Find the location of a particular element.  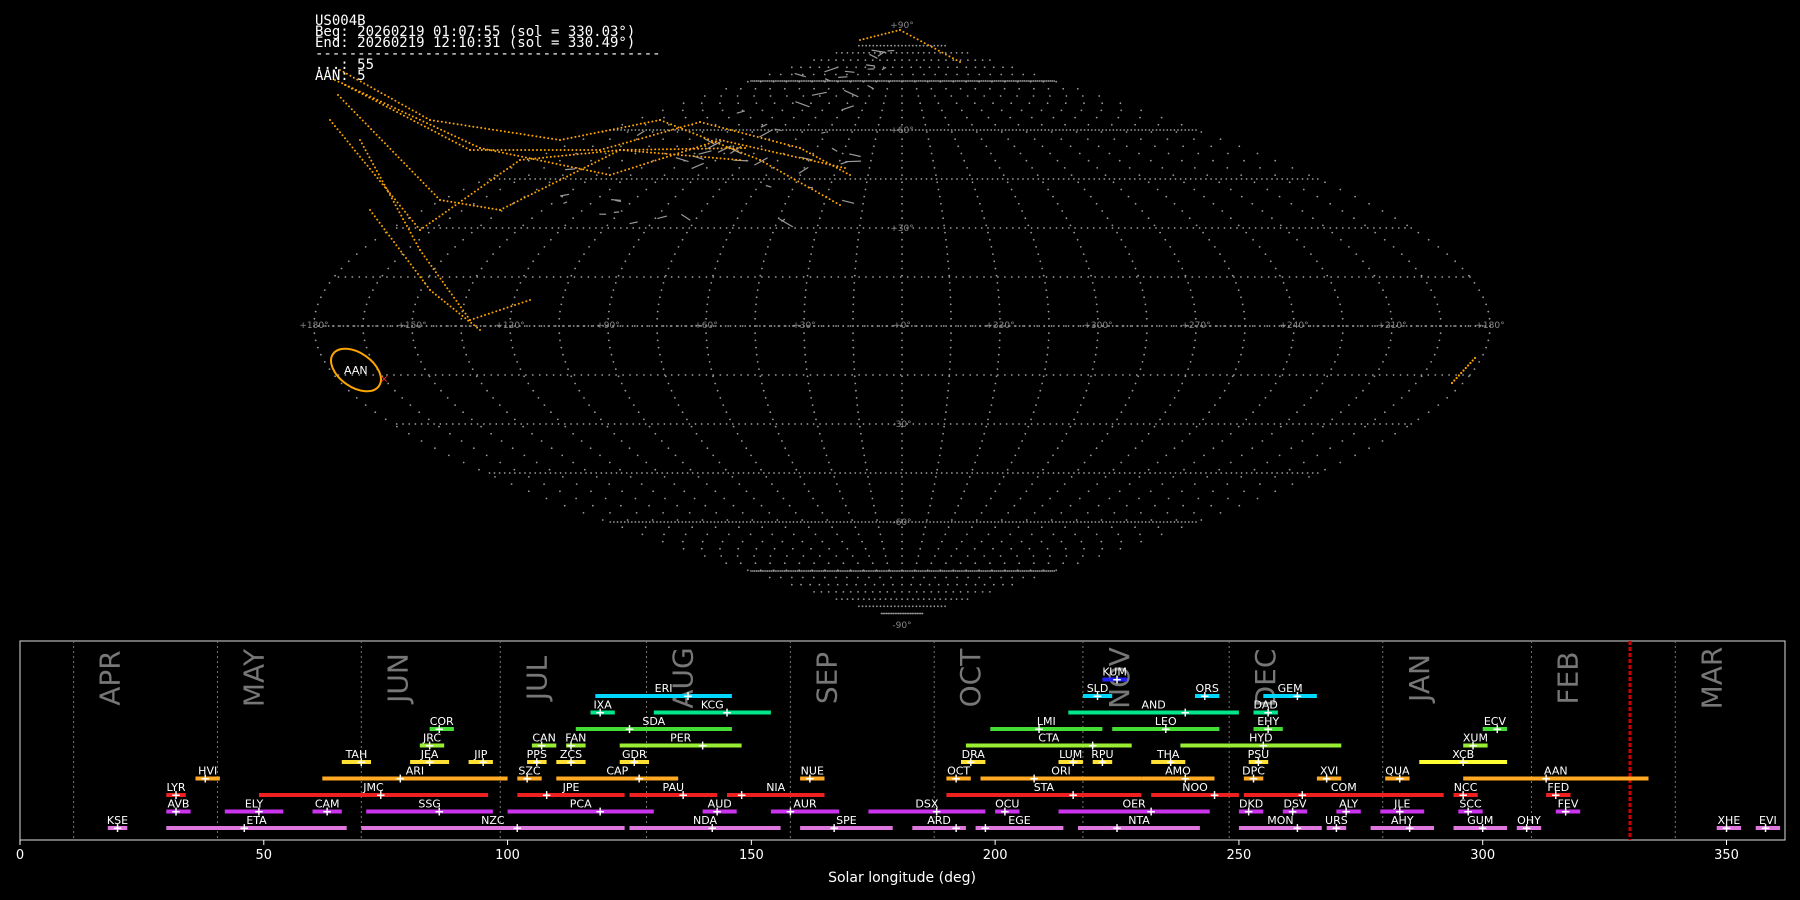

month-label: SEP is located at coordinates (826, 678).